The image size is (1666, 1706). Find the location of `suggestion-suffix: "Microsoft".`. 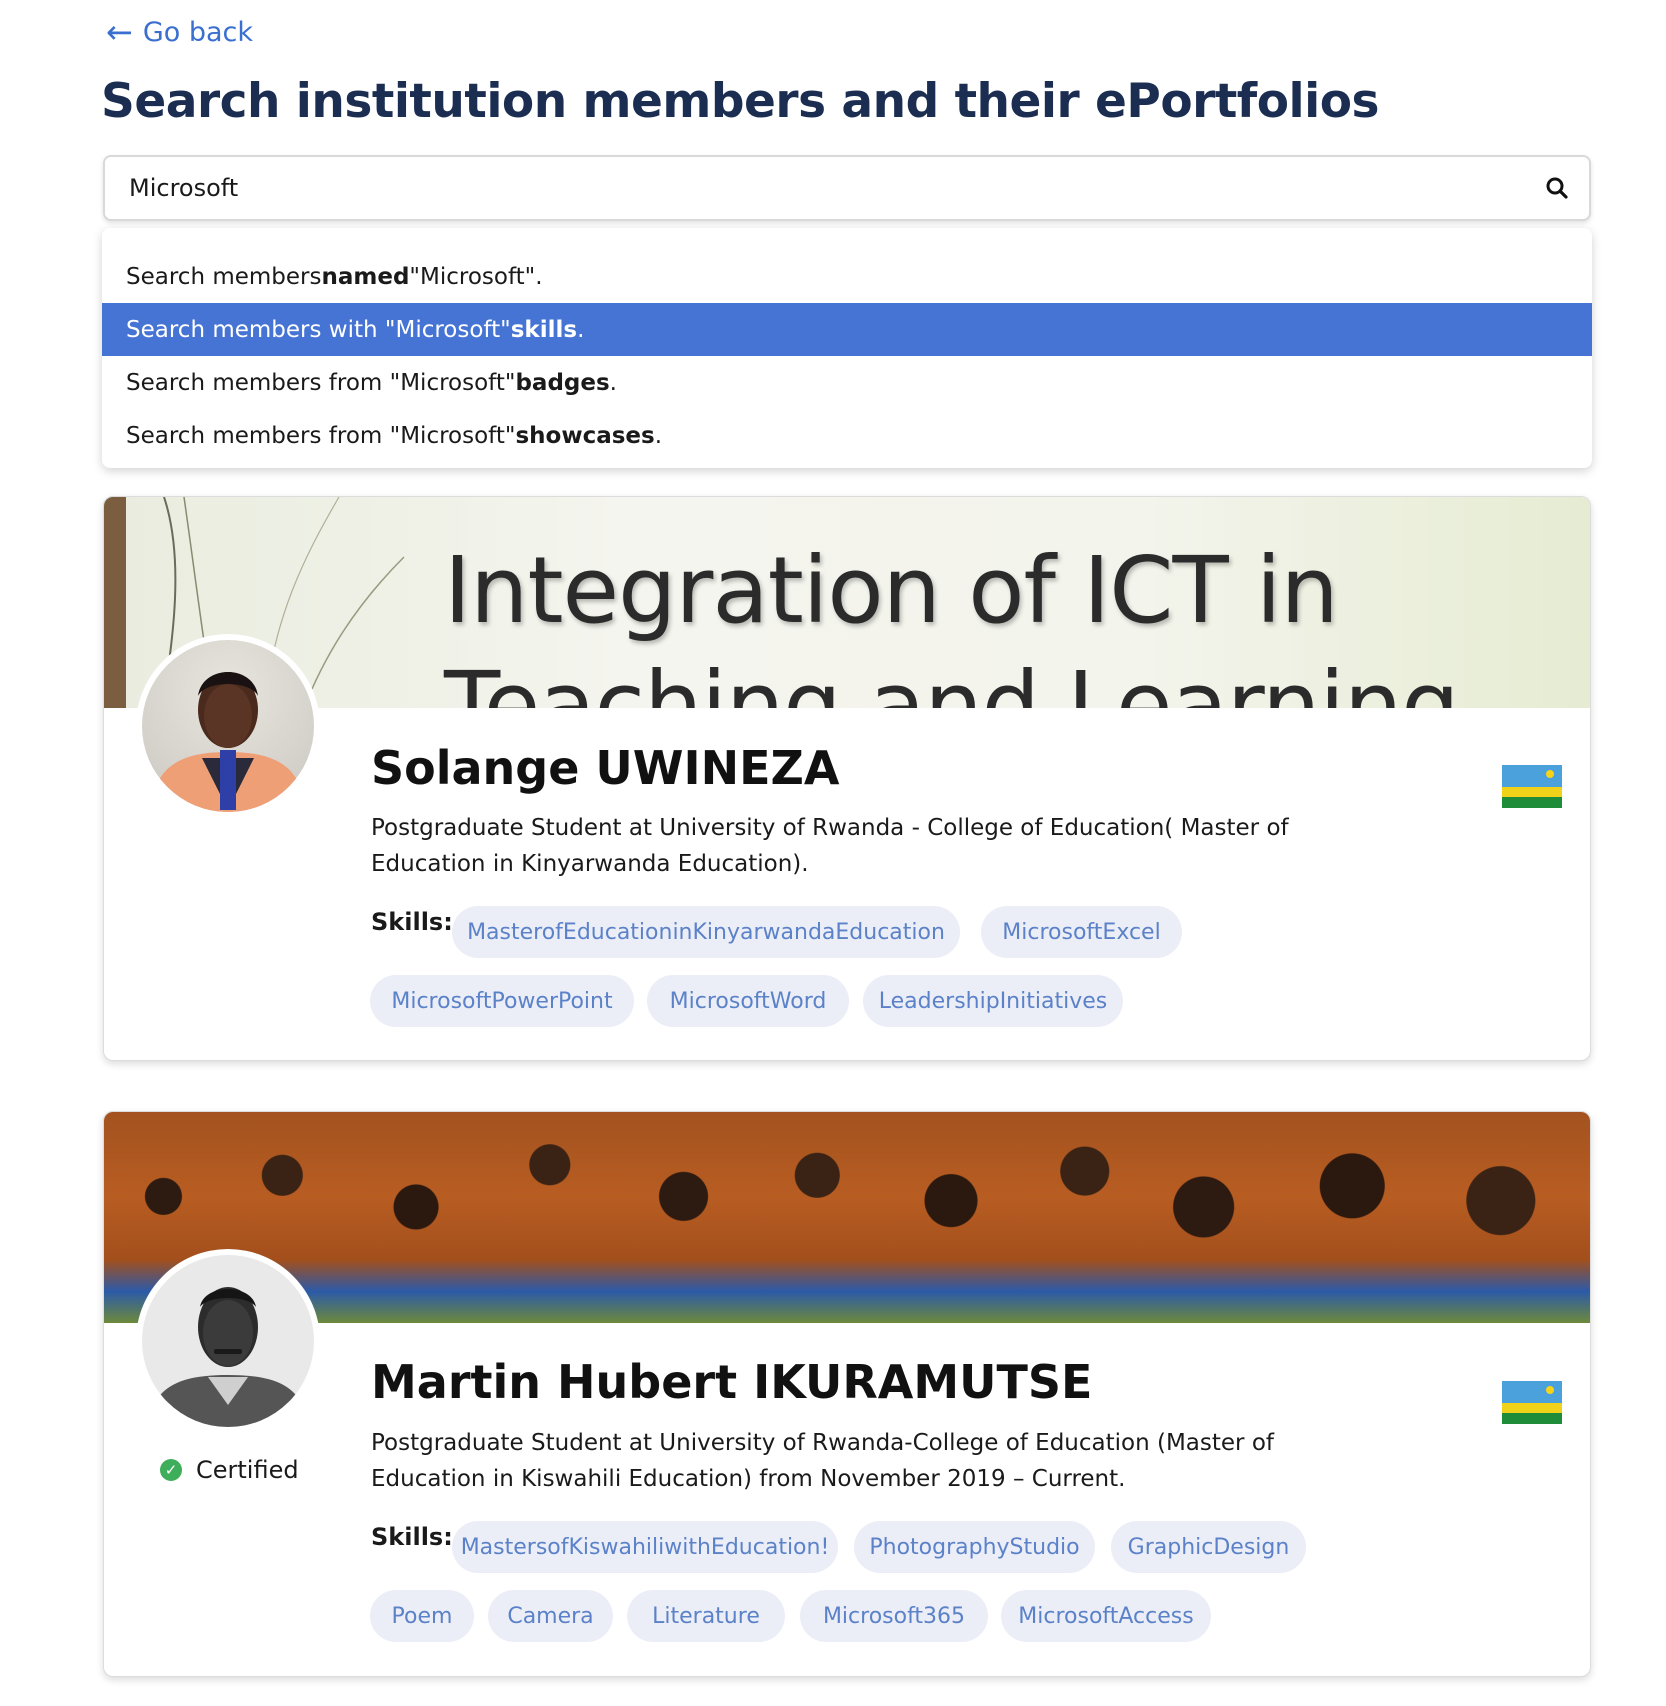

suggestion-suffix: "Microsoft". is located at coordinates (476, 276).